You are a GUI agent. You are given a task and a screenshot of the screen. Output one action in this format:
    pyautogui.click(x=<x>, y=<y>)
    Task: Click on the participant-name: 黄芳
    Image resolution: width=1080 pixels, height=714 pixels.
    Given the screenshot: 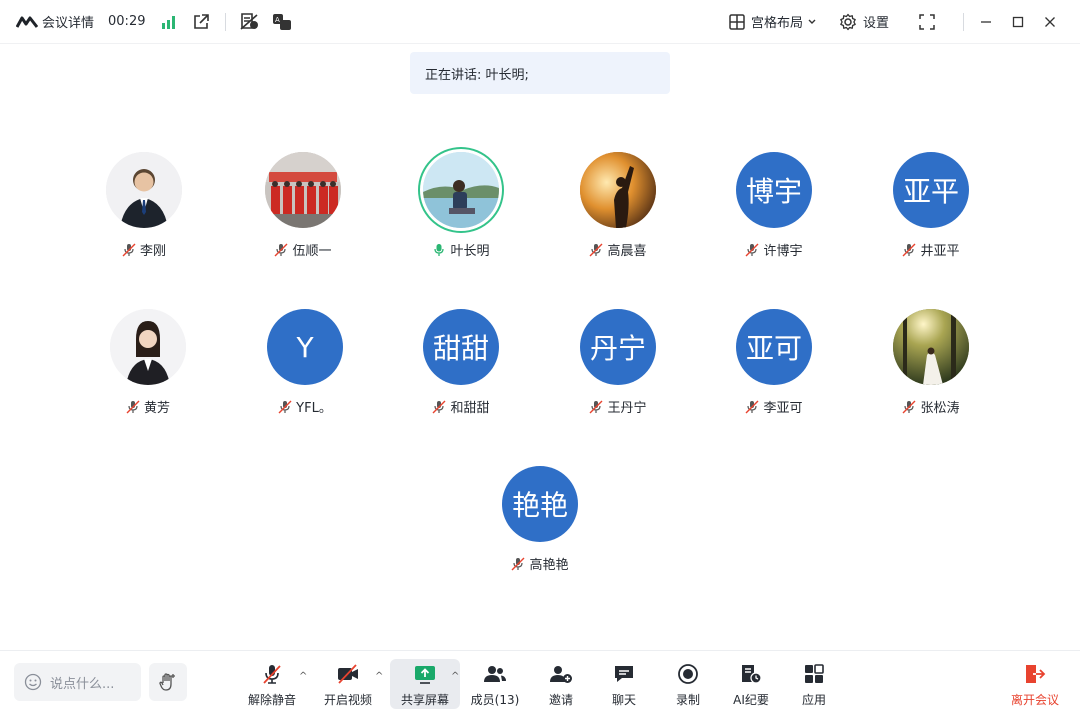 What is the action you would take?
    pyautogui.click(x=156, y=408)
    